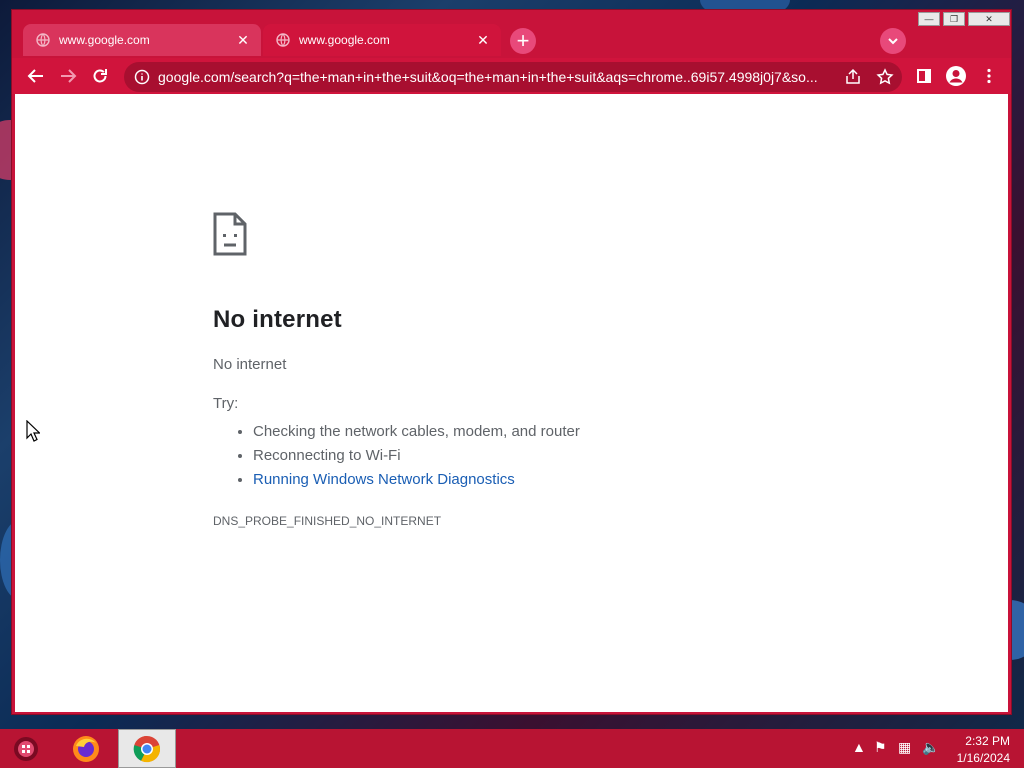 This screenshot has width=1024, height=768. I want to click on side-panel-icon, so click(924, 76).